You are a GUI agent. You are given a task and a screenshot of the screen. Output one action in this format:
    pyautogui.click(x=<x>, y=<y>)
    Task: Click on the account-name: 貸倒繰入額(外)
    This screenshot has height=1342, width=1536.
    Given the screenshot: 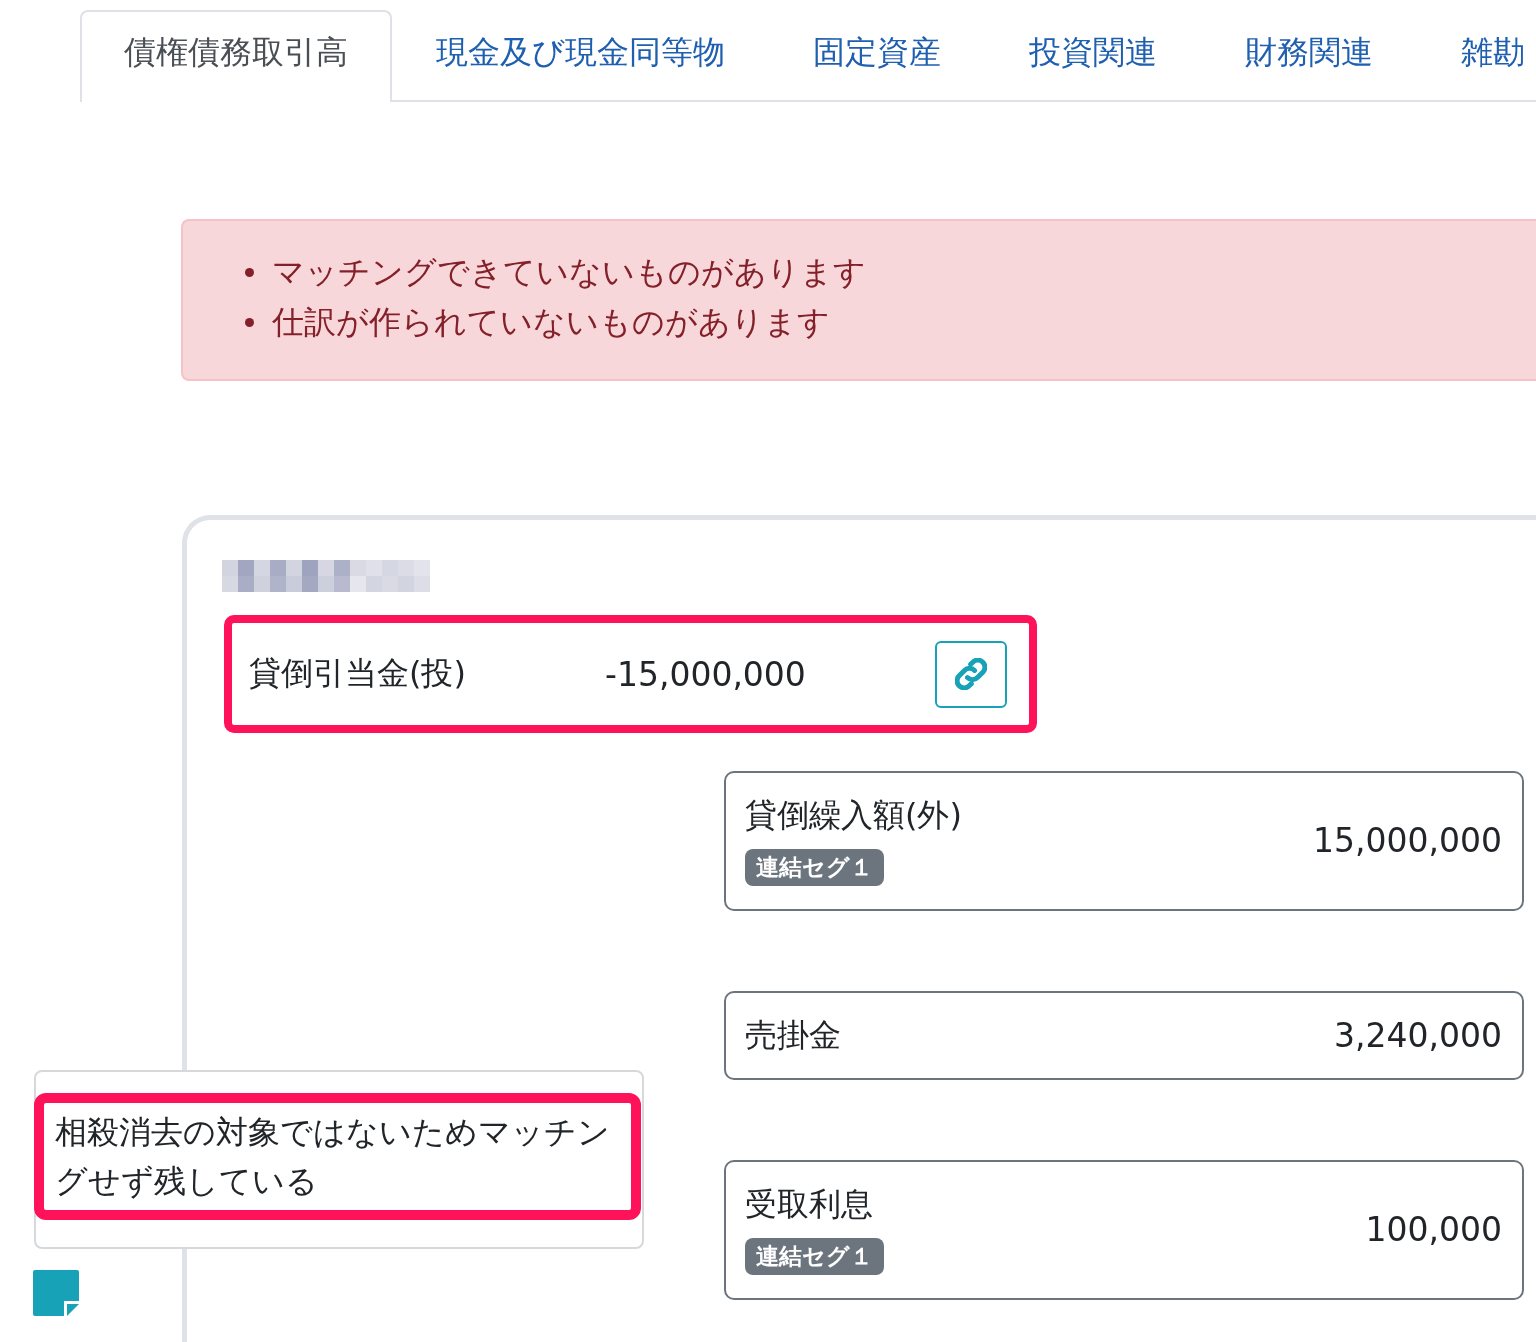 What is the action you would take?
    pyautogui.click(x=853, y=815)
    